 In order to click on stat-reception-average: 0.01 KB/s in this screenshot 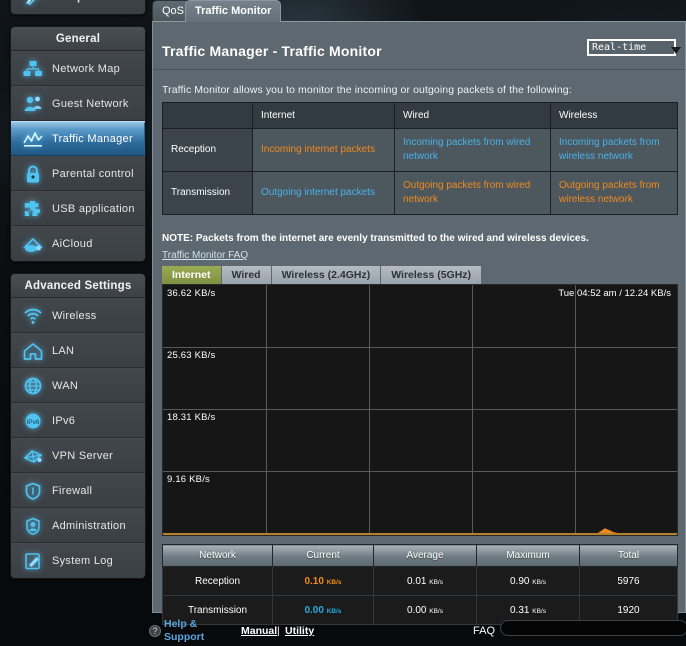, I will do `click(425, 581)`.